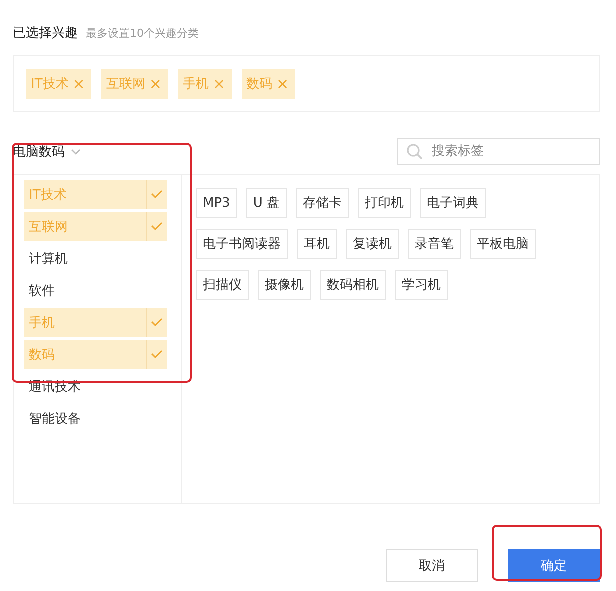  I want to click on tag-option: 平板电脑, so click(503, 244).